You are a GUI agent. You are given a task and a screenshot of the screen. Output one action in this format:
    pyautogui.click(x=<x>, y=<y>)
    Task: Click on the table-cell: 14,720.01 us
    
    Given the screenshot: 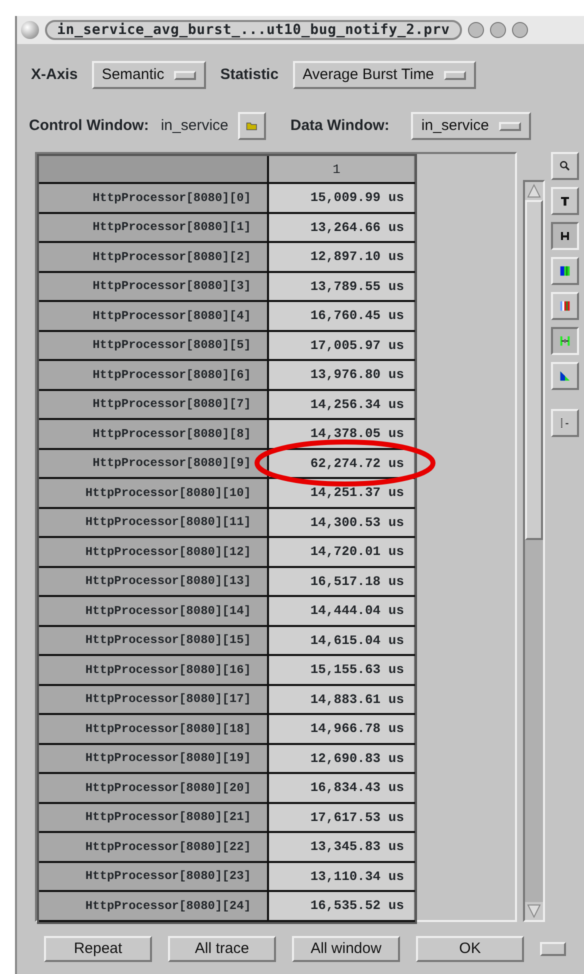 What is the action you would take?
    pyautogui.click(x=341, y=552)
    